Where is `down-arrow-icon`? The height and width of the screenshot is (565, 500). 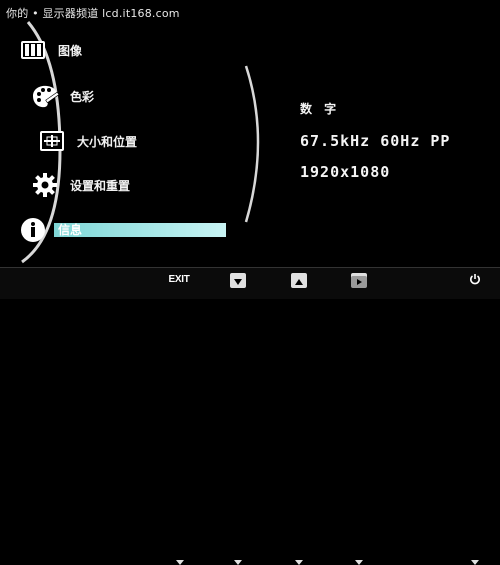
down-arrow-icon is located at coordinates (238, 280).